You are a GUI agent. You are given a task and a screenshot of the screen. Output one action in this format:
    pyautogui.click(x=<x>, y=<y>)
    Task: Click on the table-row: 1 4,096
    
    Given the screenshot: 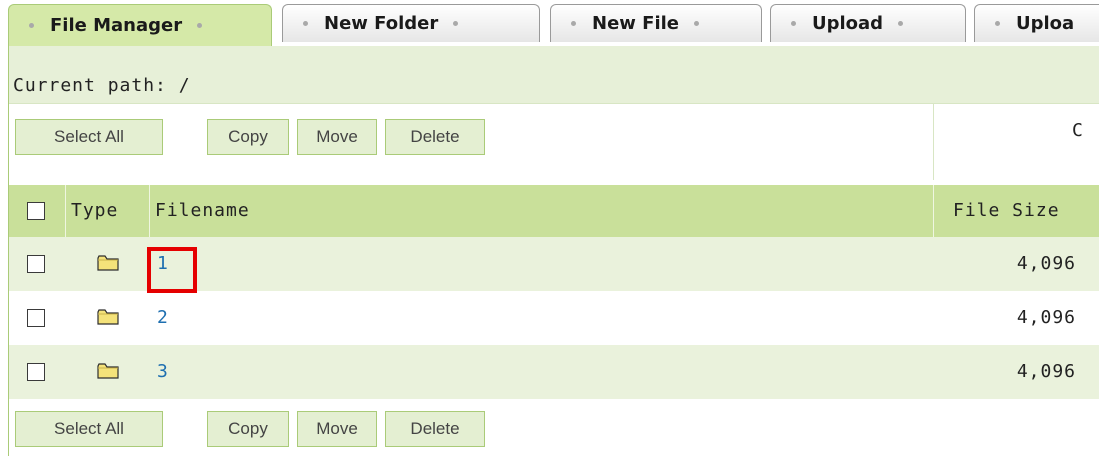 What is the action you would take?
    pyautogui.click(x=554, y=264)
    